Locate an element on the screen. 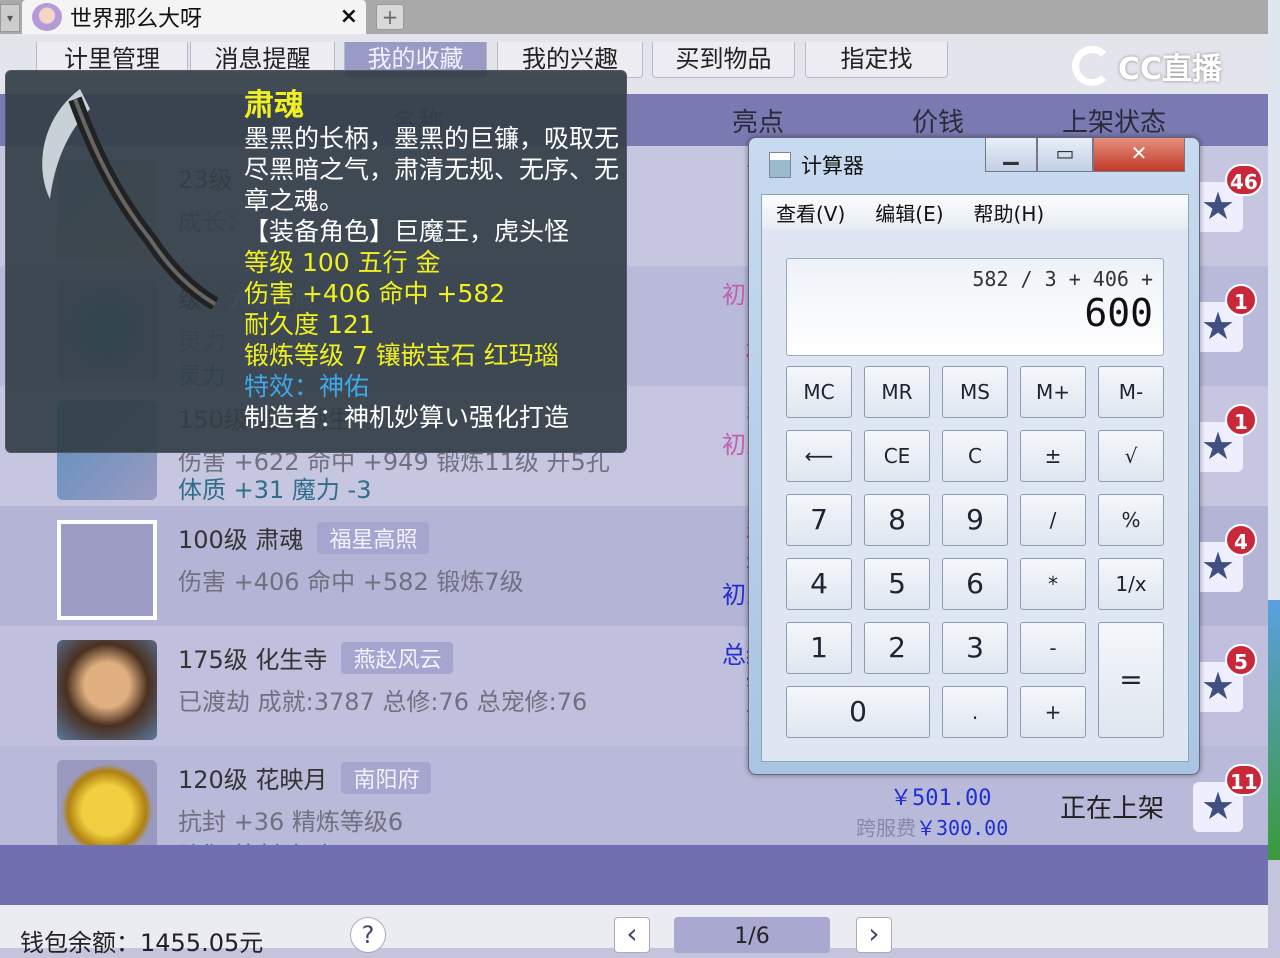 Image resolution: width=1280 pixels, height=958 pixels. key-0: 0 is located at coordinates (858, 712).